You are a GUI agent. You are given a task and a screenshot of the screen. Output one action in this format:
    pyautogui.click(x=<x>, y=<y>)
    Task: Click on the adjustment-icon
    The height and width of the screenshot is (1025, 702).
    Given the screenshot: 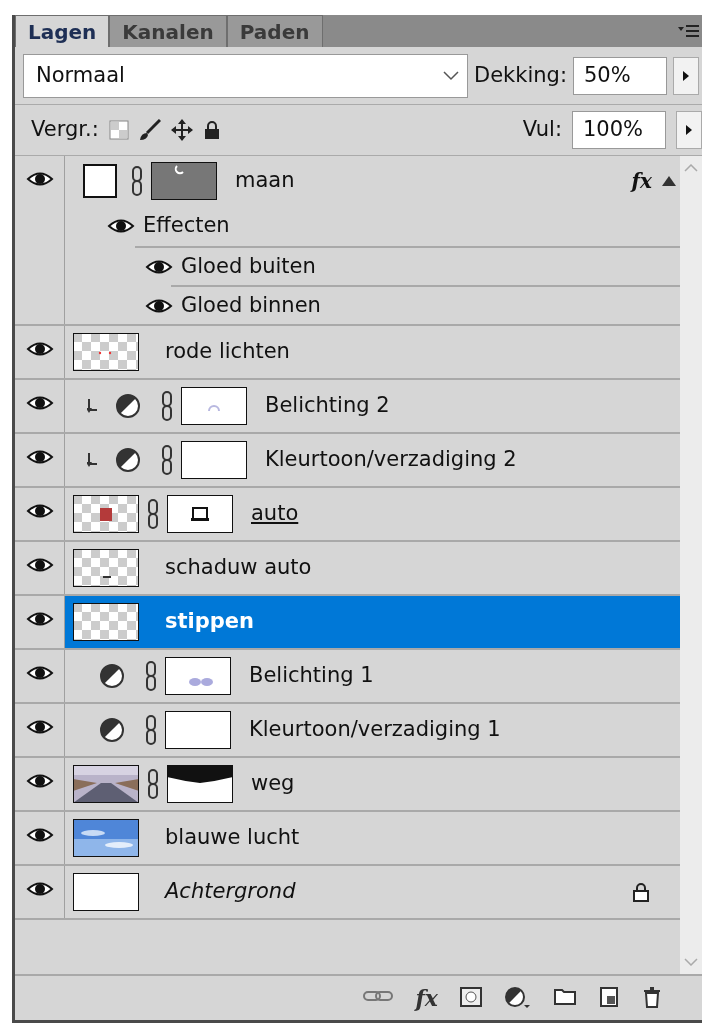 What is the action you would take?
    pyautogui.click(x=518, y=998)
    